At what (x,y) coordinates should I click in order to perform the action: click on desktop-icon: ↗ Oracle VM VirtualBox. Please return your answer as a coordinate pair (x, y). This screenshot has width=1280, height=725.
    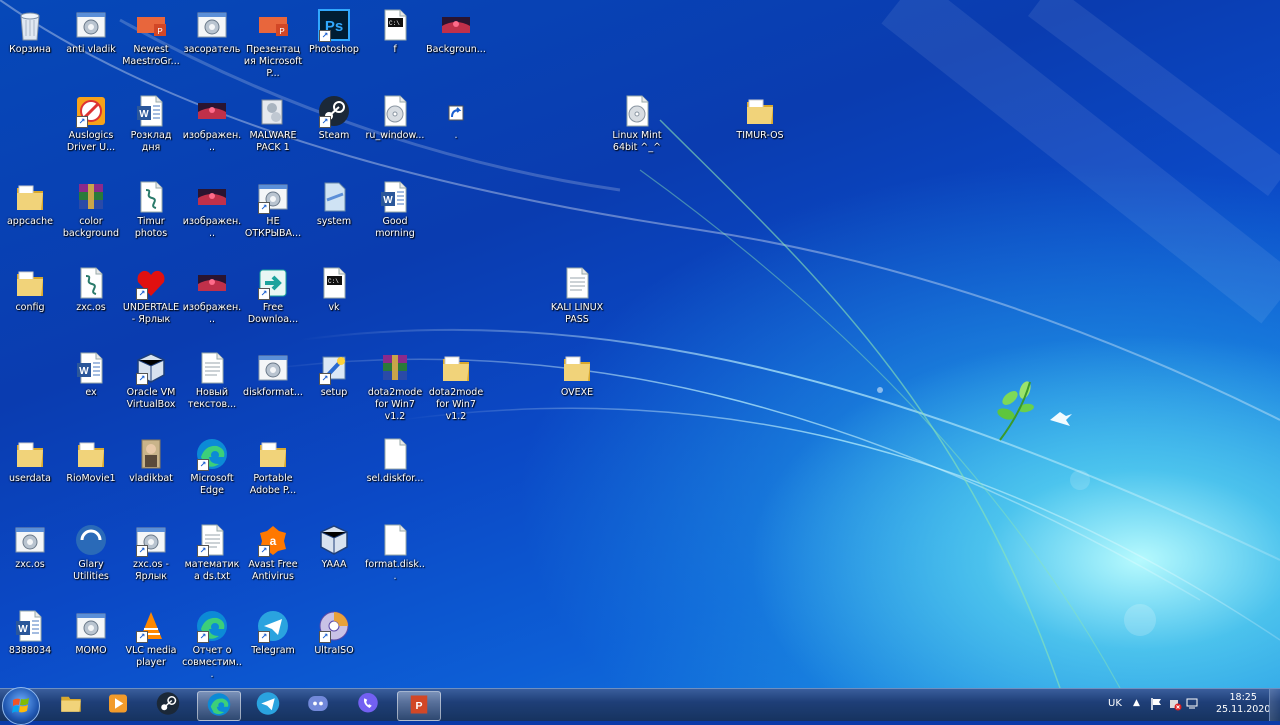
    Looking at the image, I should click on (151, 381).